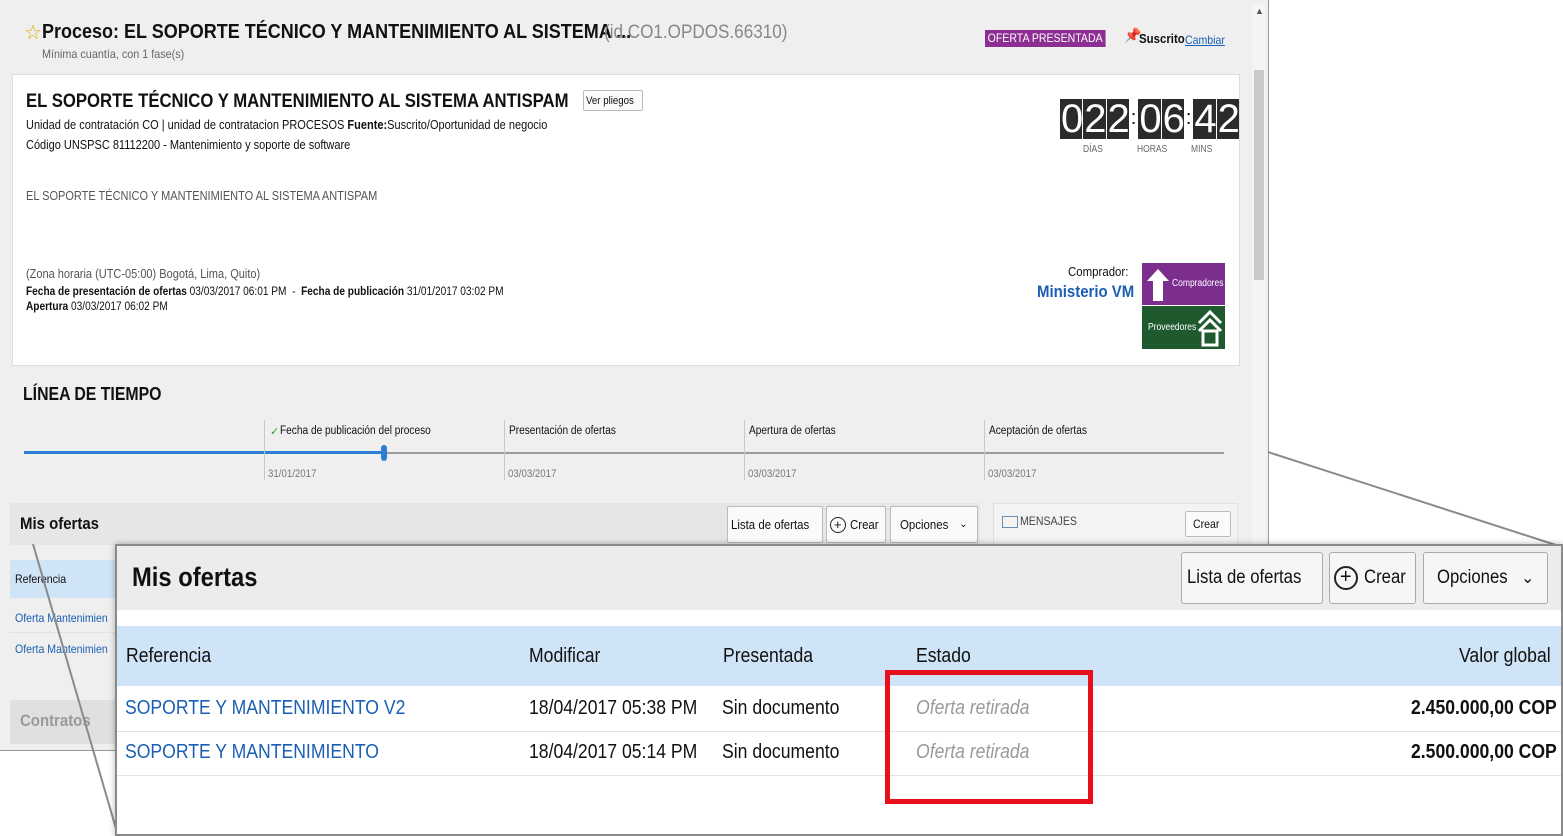  Describe the element at coordinates (943, 656) in the screenshot. I see `column-header-estado: Estado` at that location.